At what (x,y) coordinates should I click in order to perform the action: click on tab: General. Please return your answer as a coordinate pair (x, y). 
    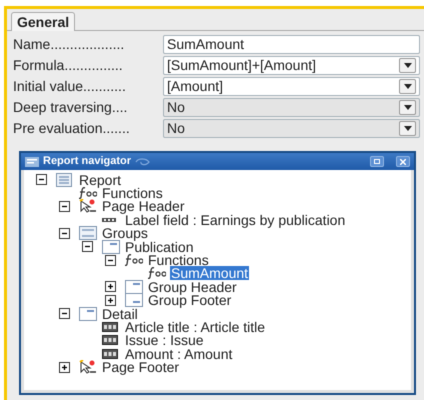
    Looking at the image, I should click on (43, 21).